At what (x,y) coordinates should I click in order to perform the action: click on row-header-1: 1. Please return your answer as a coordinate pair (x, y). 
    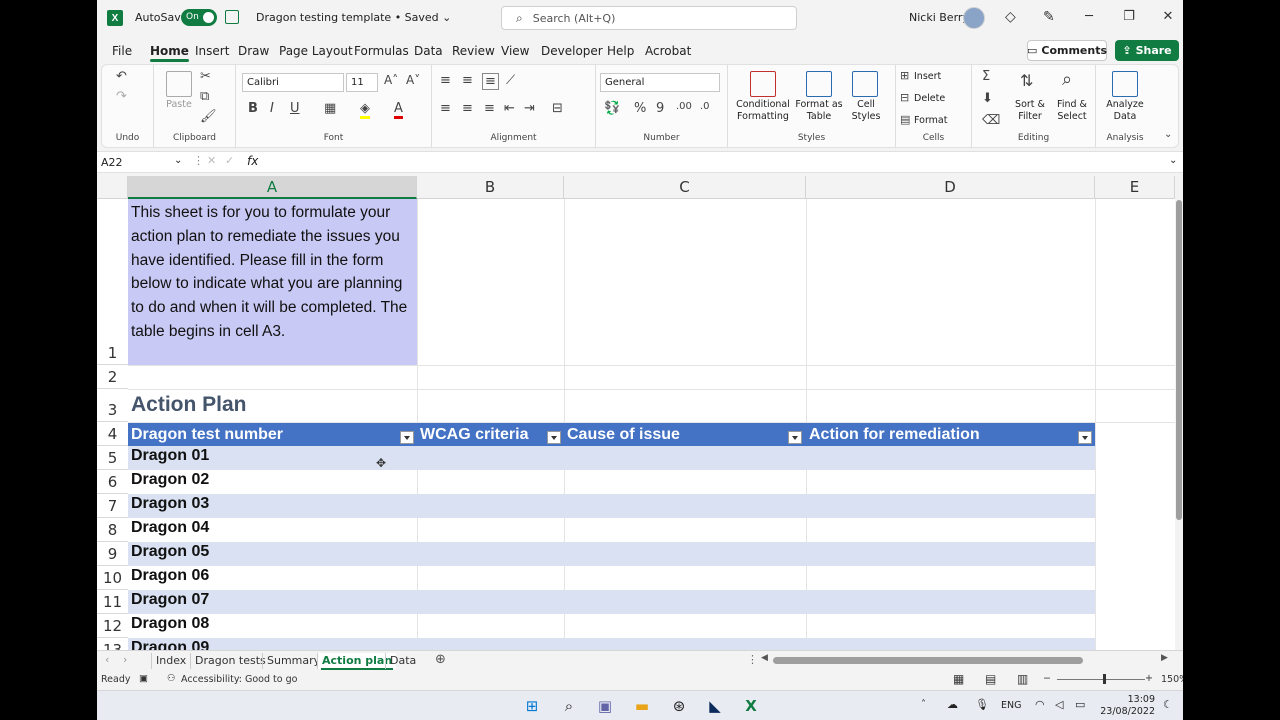
    Looking at the image, I should click on (112, 282).